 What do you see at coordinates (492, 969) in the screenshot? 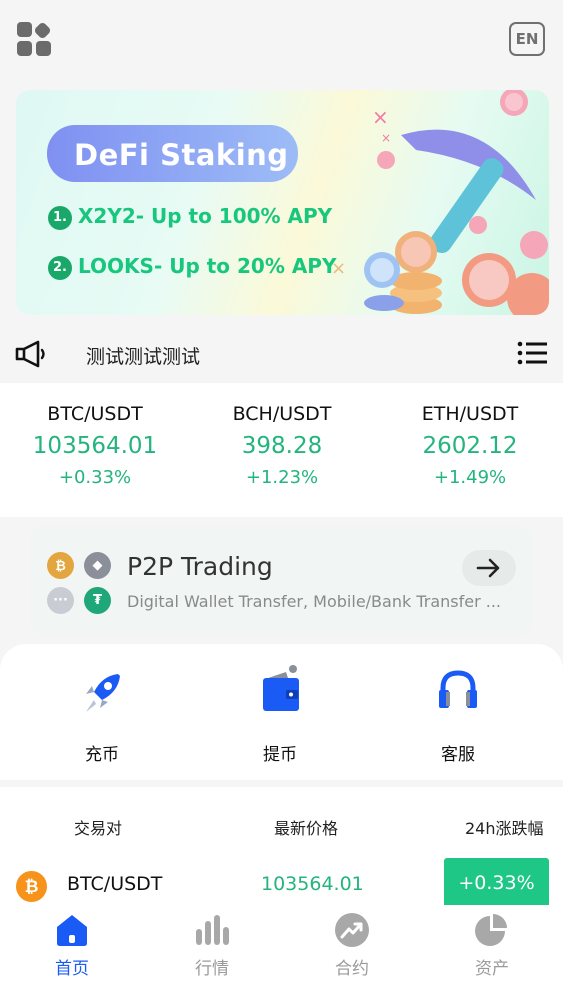
I see `tab-label: 资产` at bounding box center [492, 969].